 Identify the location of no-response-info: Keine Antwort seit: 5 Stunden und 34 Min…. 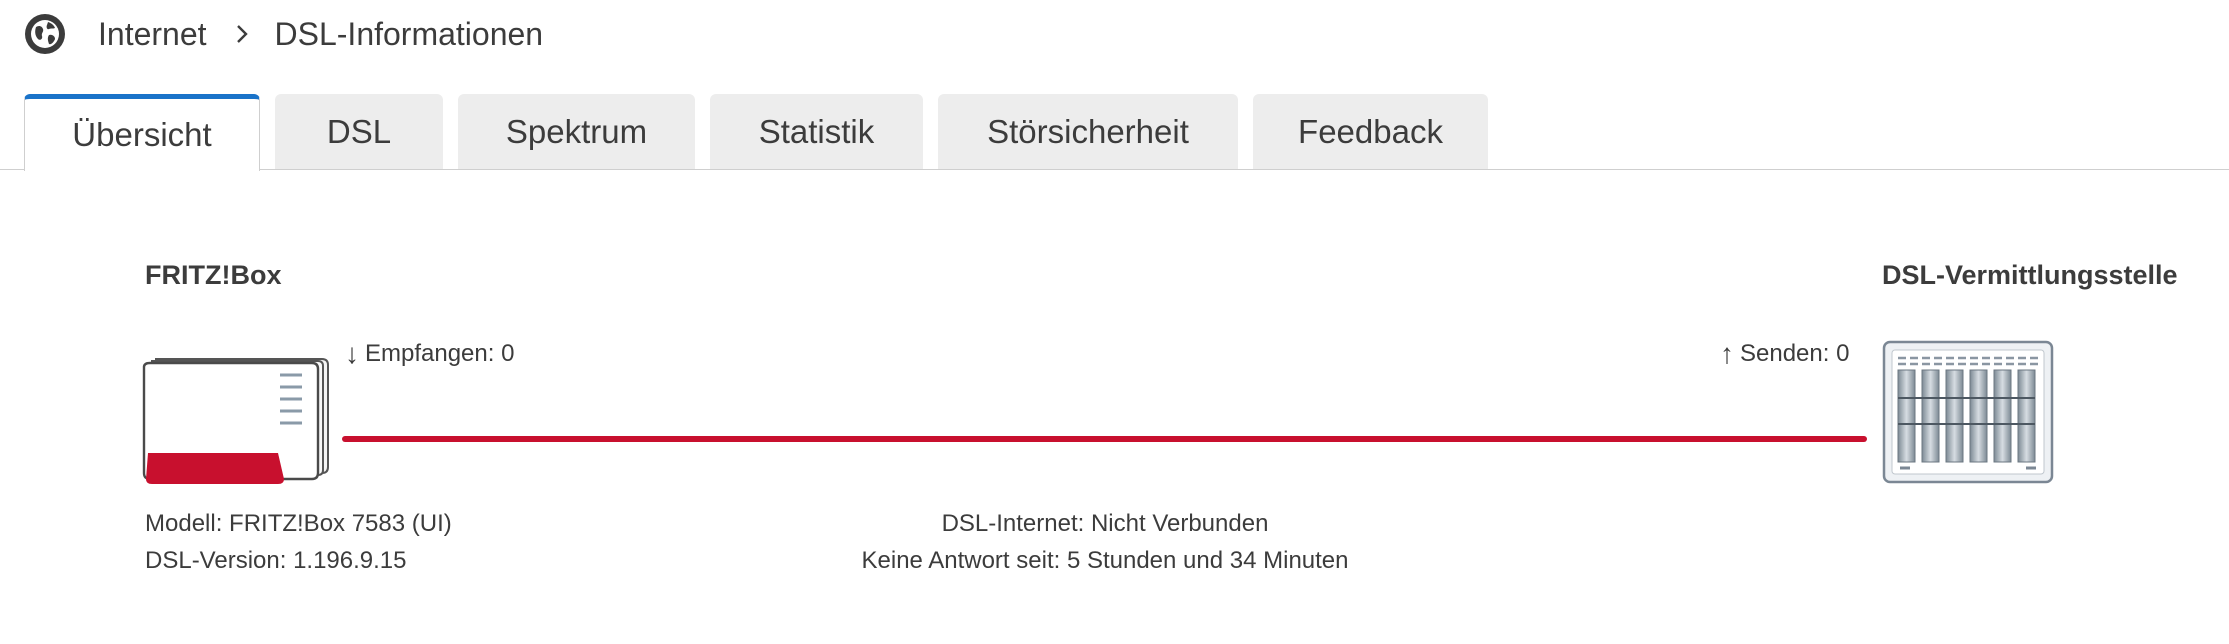
(1105, 560).